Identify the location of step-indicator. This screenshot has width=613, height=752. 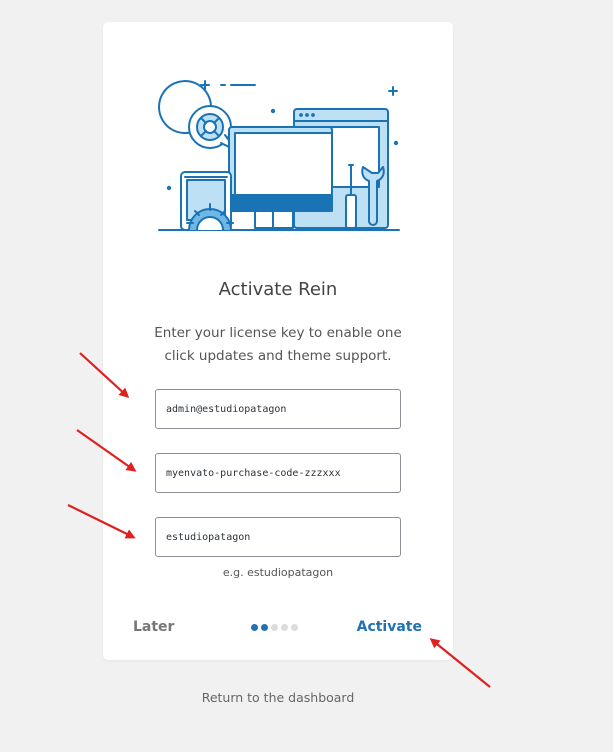
(274, 627).